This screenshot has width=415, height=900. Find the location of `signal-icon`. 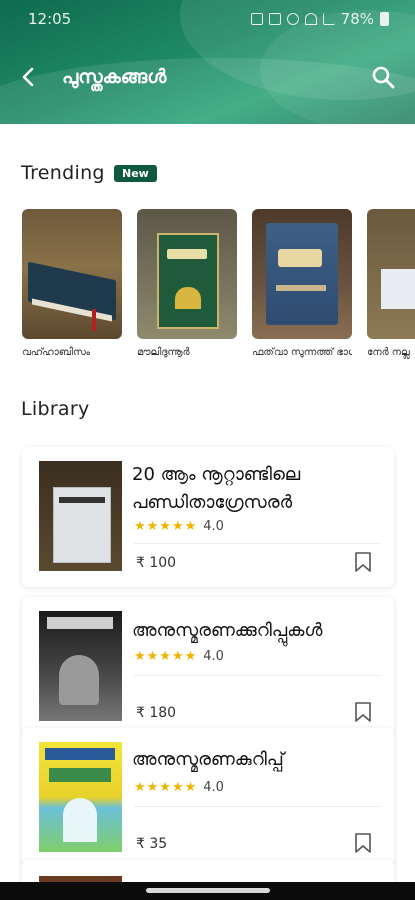

signal-icon is located at coordinates (328, 19).